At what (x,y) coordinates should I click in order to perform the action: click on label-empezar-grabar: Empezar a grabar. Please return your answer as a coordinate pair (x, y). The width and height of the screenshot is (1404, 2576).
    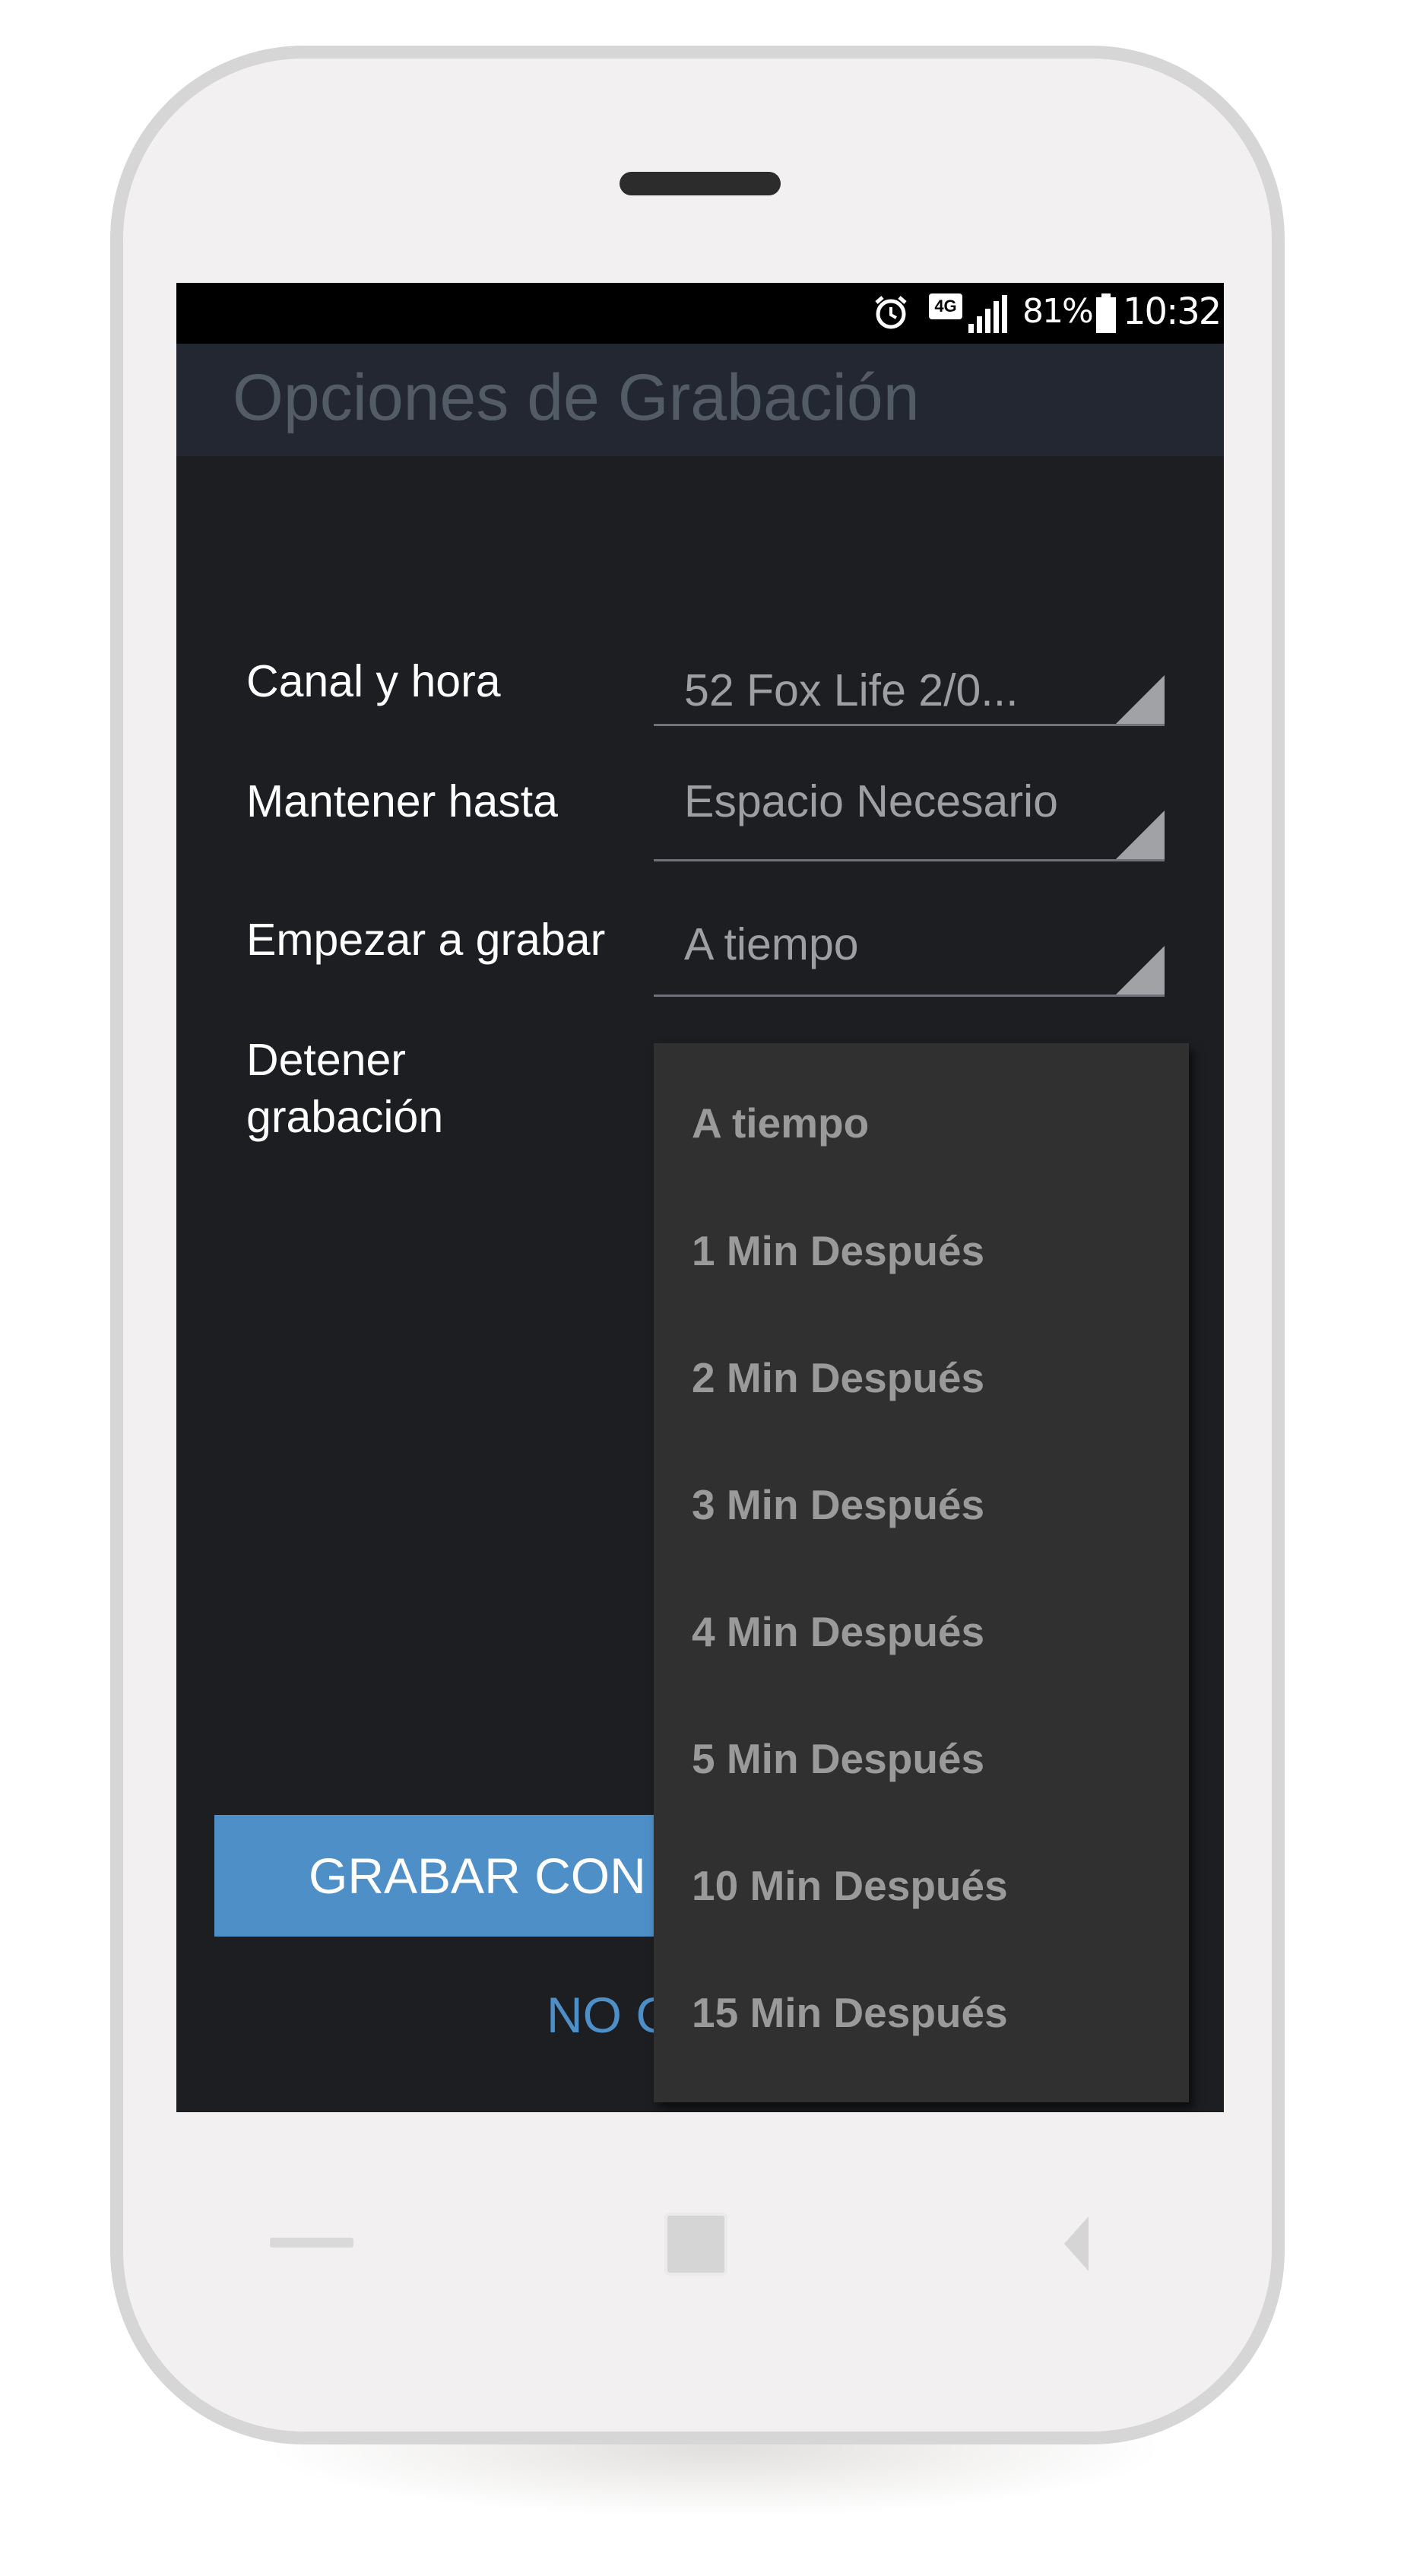
    Looking at the image, I should click on (426, 940).